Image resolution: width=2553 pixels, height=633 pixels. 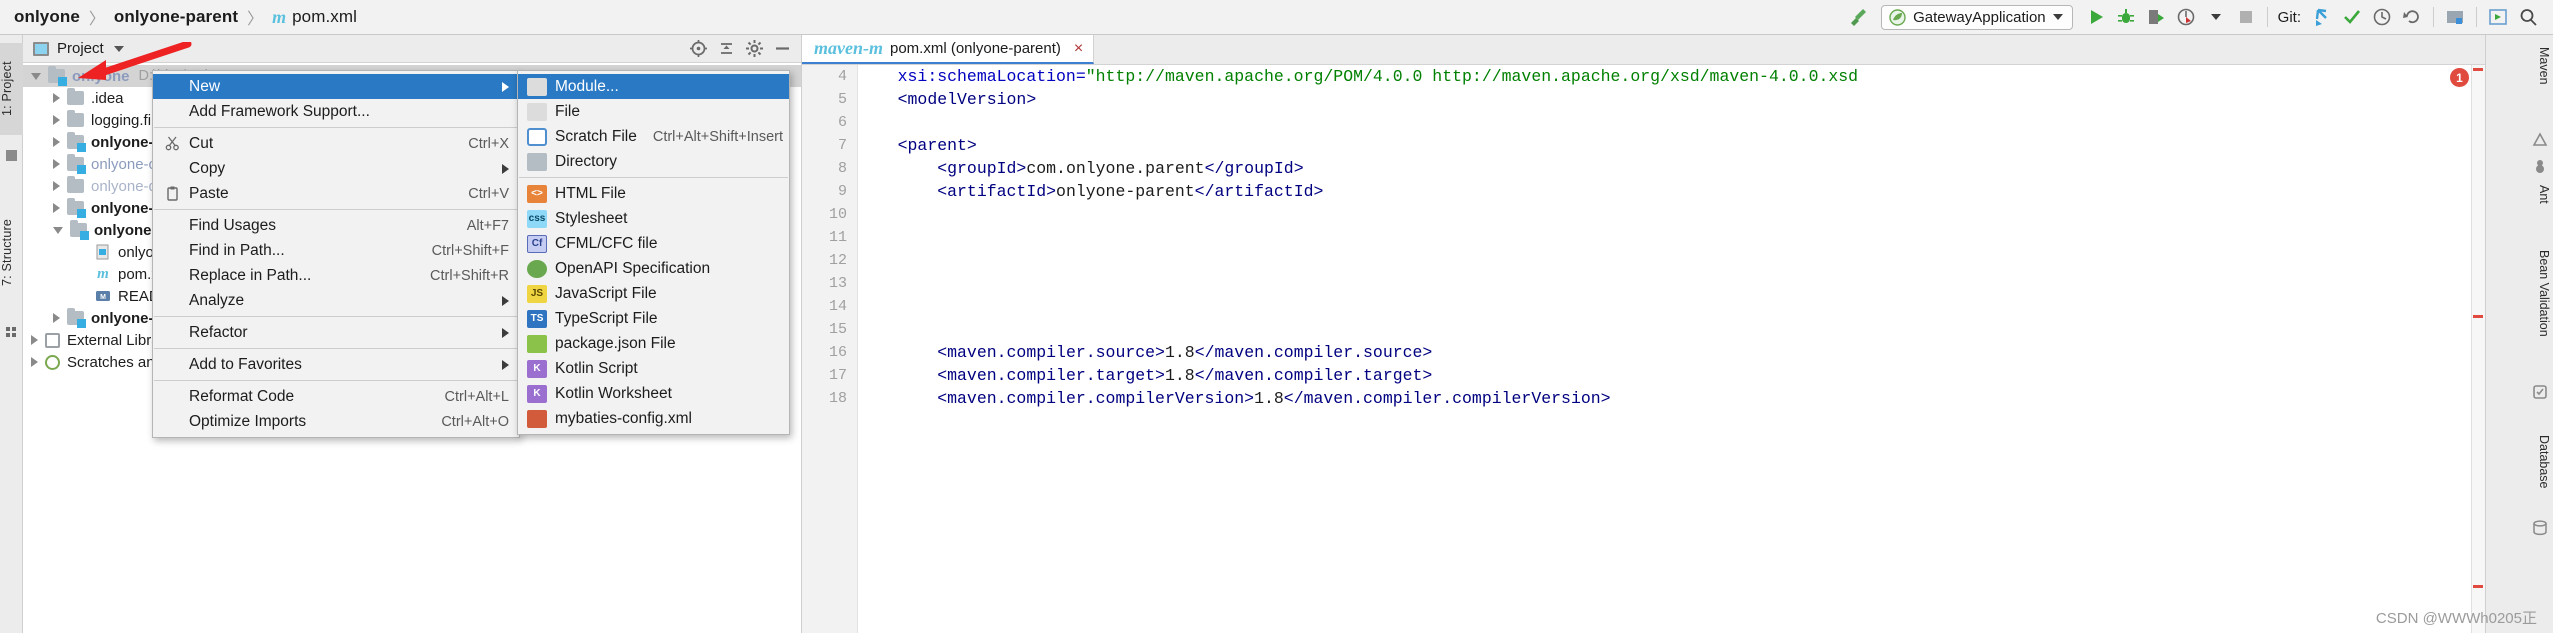 What do you see at coordinates (653, 293) in the screenshot?
I see `submenu-item-javascript-file: JS JavaScript File` at bounding box center [653, 293].